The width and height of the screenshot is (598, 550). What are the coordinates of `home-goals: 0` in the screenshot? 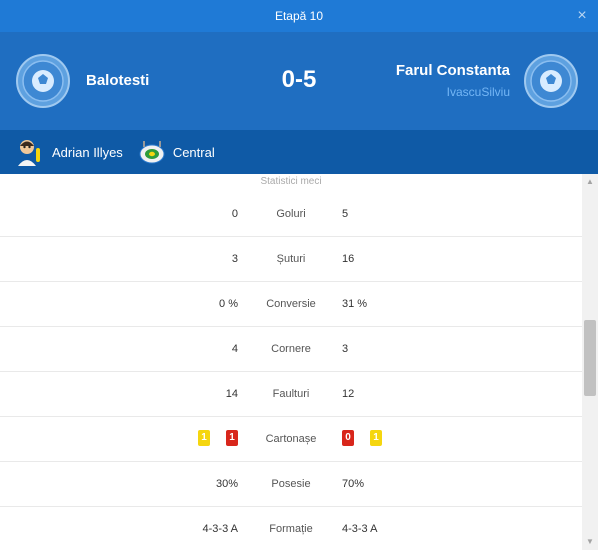 It's located at (234, 214).